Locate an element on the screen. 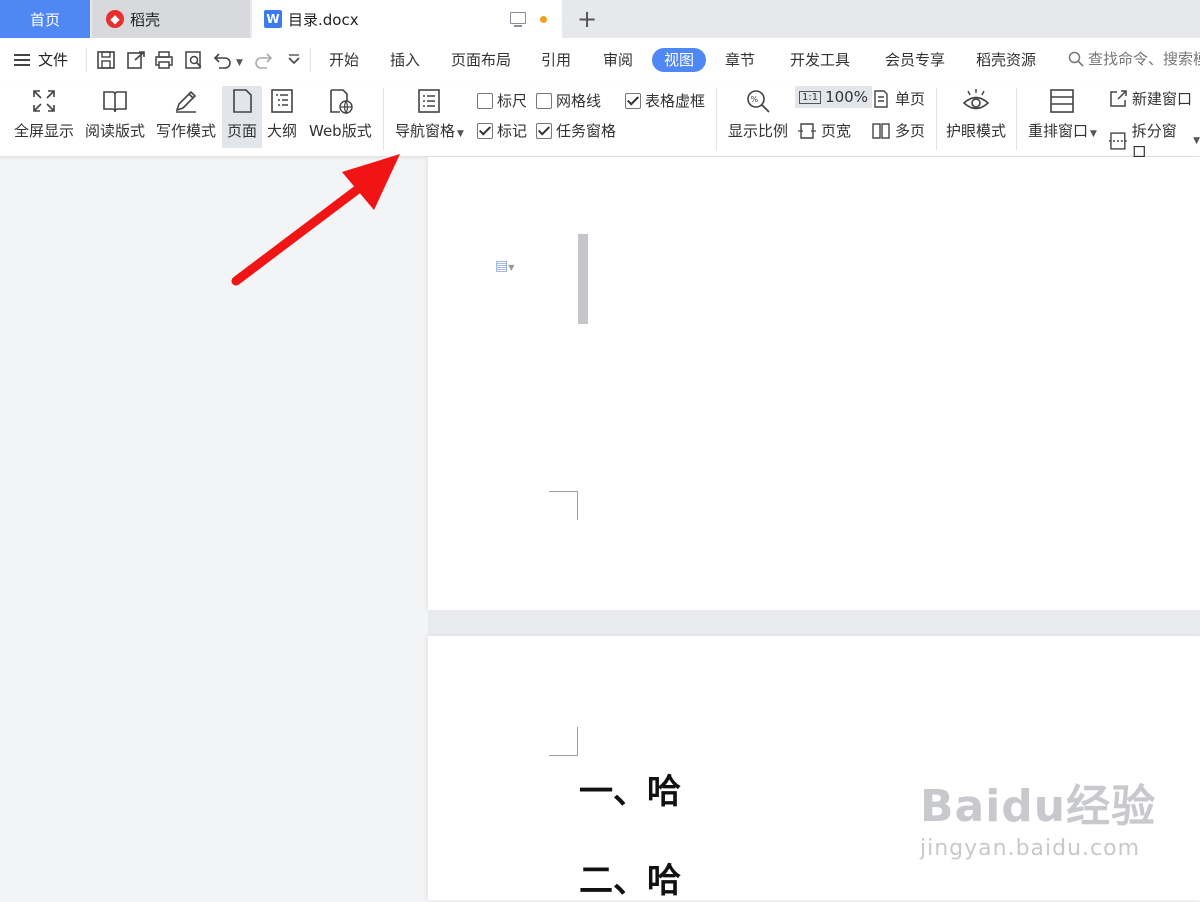 The image size is (1200, 902). tab-daoke: ◆ 稻壳 is located at coordinates (171, 19).